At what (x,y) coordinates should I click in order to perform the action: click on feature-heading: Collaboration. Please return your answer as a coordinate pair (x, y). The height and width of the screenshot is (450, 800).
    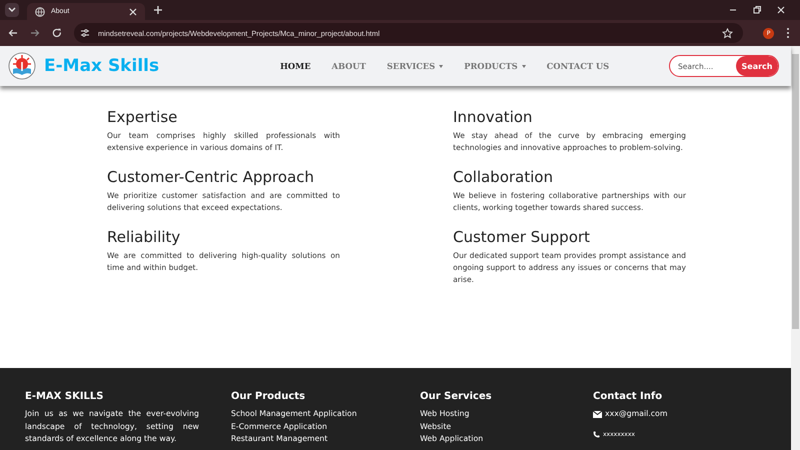
    Looking at the image, I should click on (503, 177).